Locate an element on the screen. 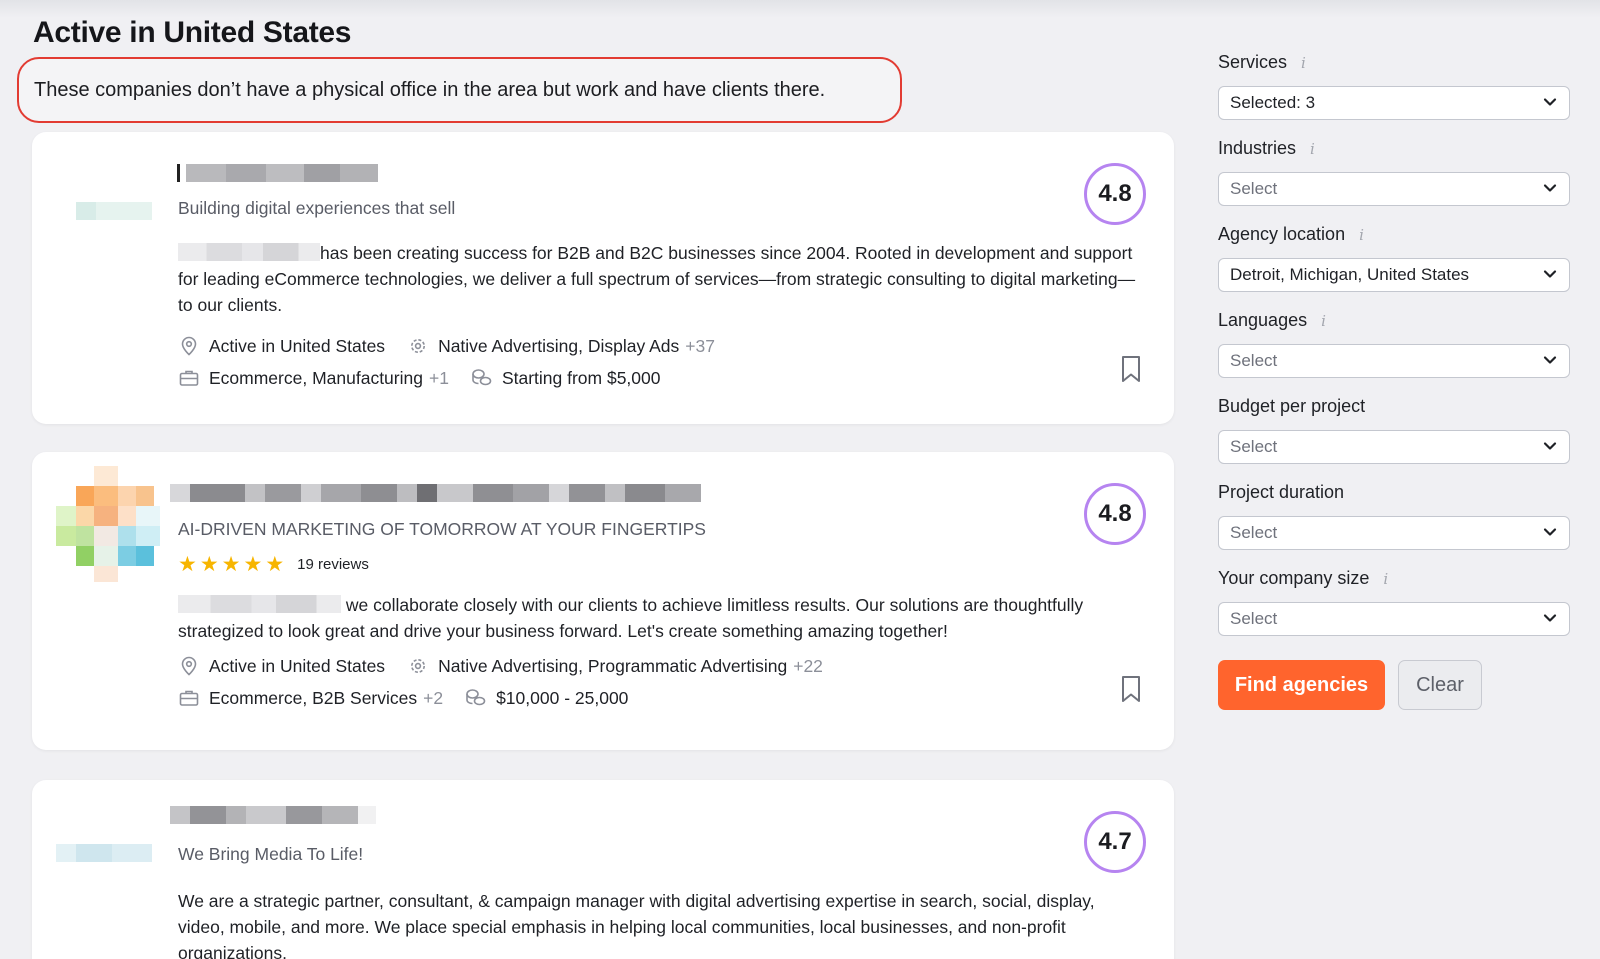  services-more: +37 is located at coordinates (700, 346).